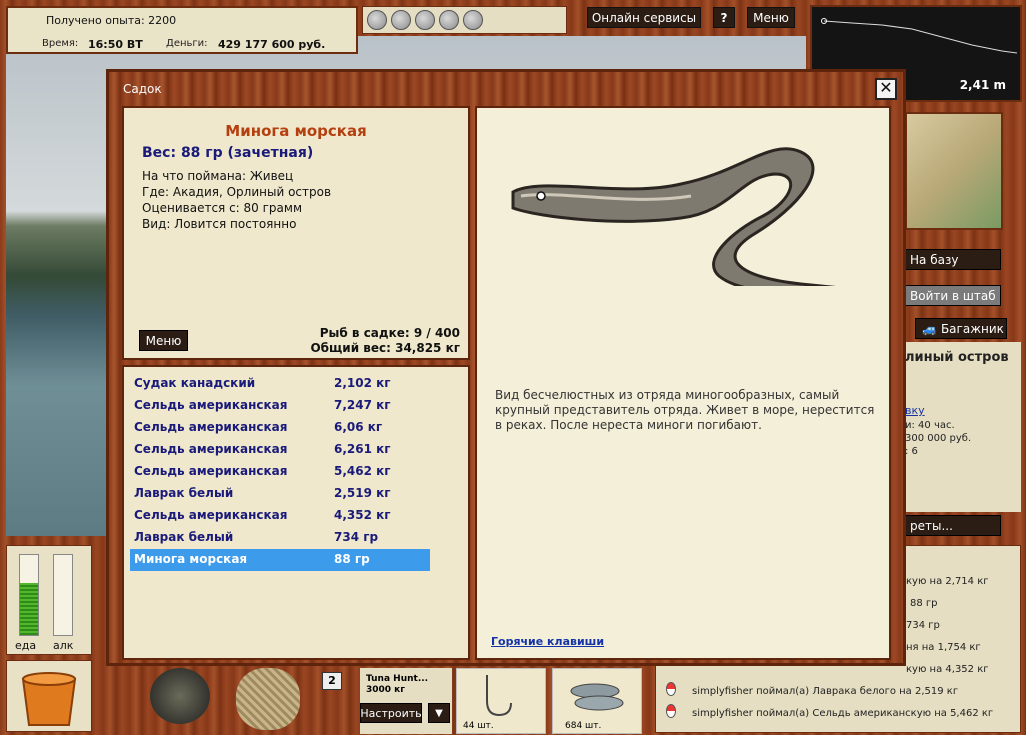 The width and height of the screenshot is (1026, 735). I want to click on money-label: Деньги:, so click(187, 43).